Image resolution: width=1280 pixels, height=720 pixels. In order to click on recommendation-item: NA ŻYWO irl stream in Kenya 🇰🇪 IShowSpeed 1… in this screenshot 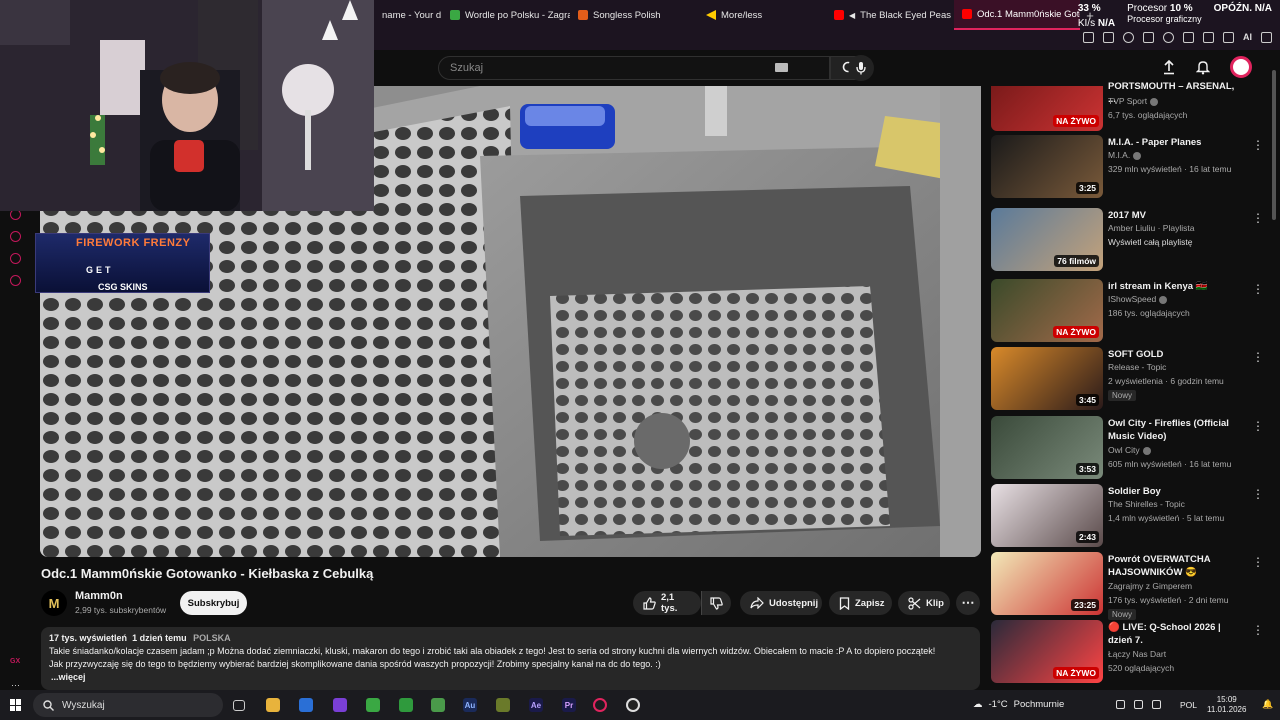, I will do `click(1131, 312)`.